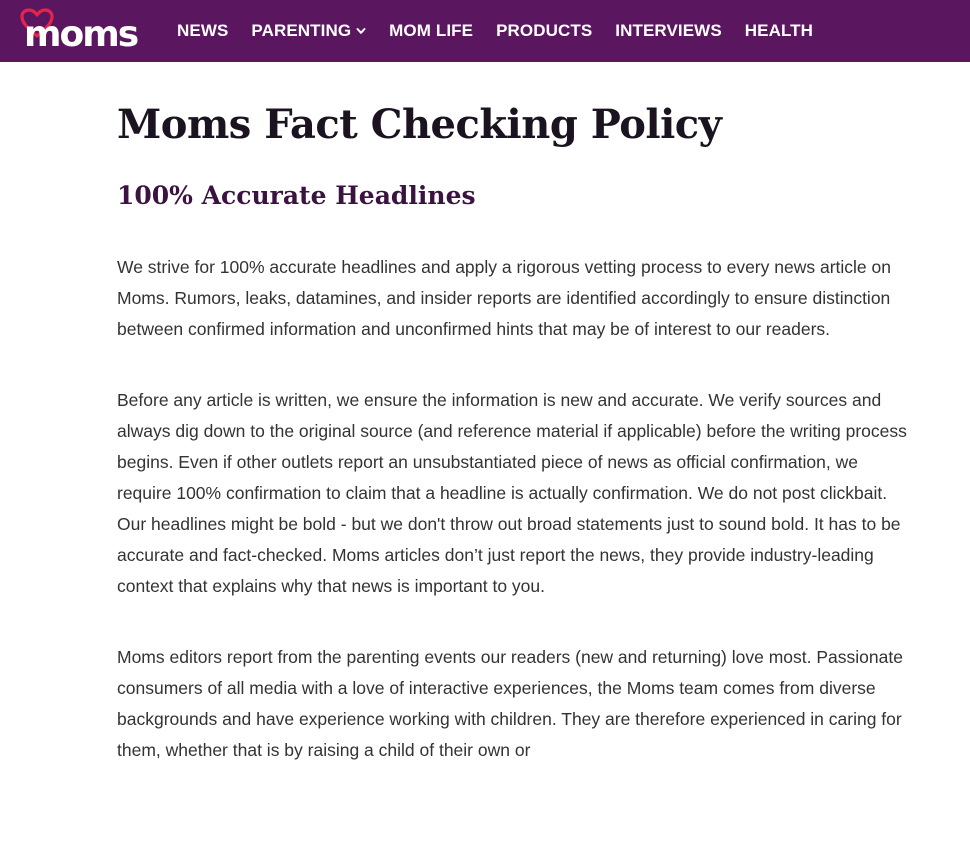  I want to click on nav-item-label: PARENTING, so click(301, 30).